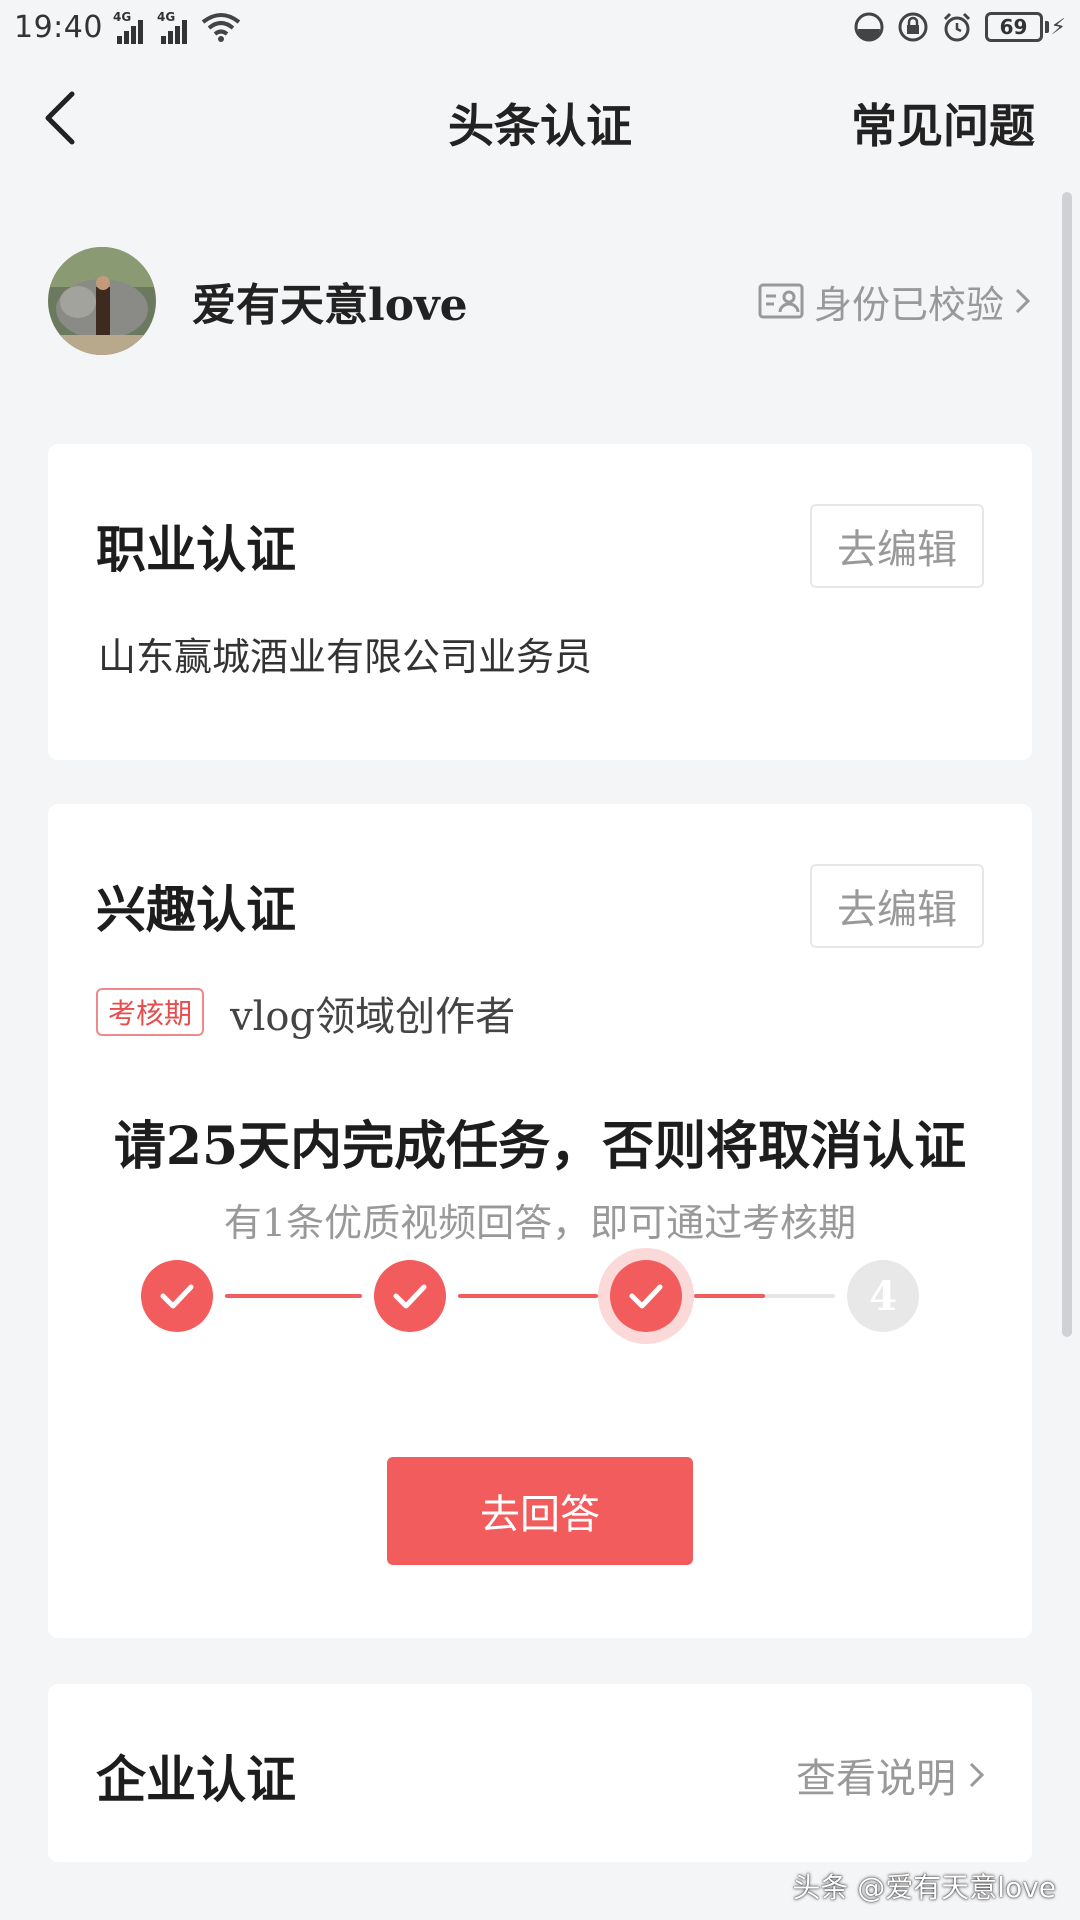 The width and height of the screenshot is (1080, 1920). Describe the element at coordinates (1067, 764) in the screenshot. I see `scrollbar` at that location.